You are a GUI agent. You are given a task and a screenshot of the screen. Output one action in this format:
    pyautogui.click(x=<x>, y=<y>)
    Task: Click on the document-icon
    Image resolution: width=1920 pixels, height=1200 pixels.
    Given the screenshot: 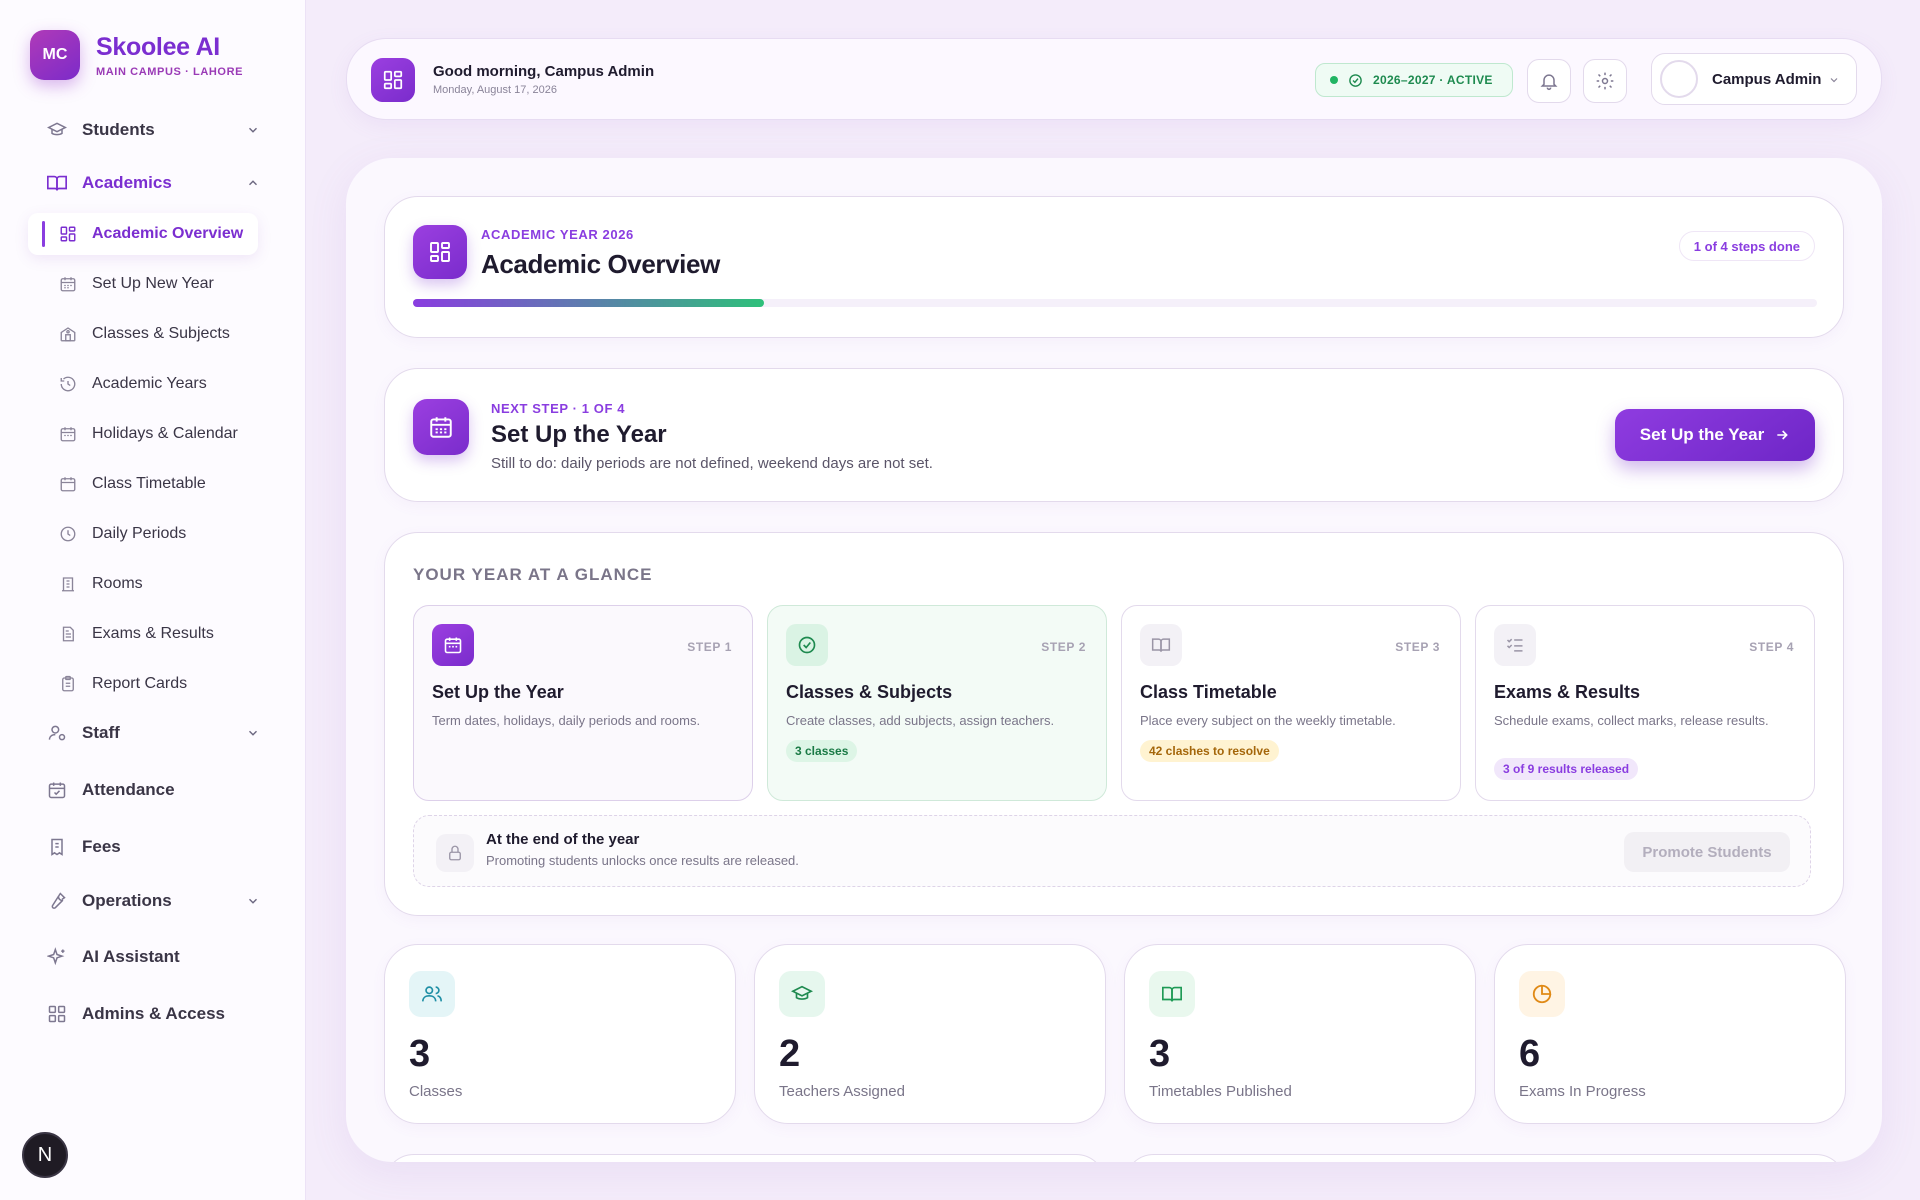 What is the action you would take?
    pyautogui.click(x=68, y=634)
    